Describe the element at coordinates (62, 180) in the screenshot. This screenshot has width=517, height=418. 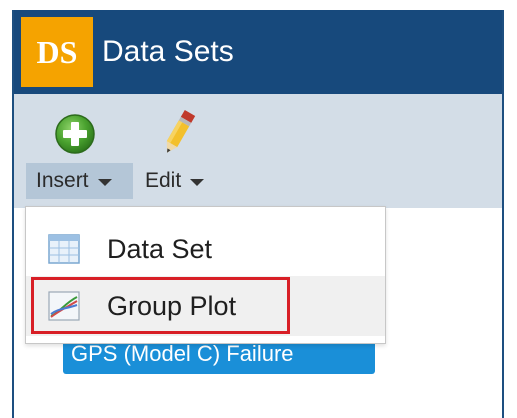
I see `insert-menu-label: Insert` at that location.